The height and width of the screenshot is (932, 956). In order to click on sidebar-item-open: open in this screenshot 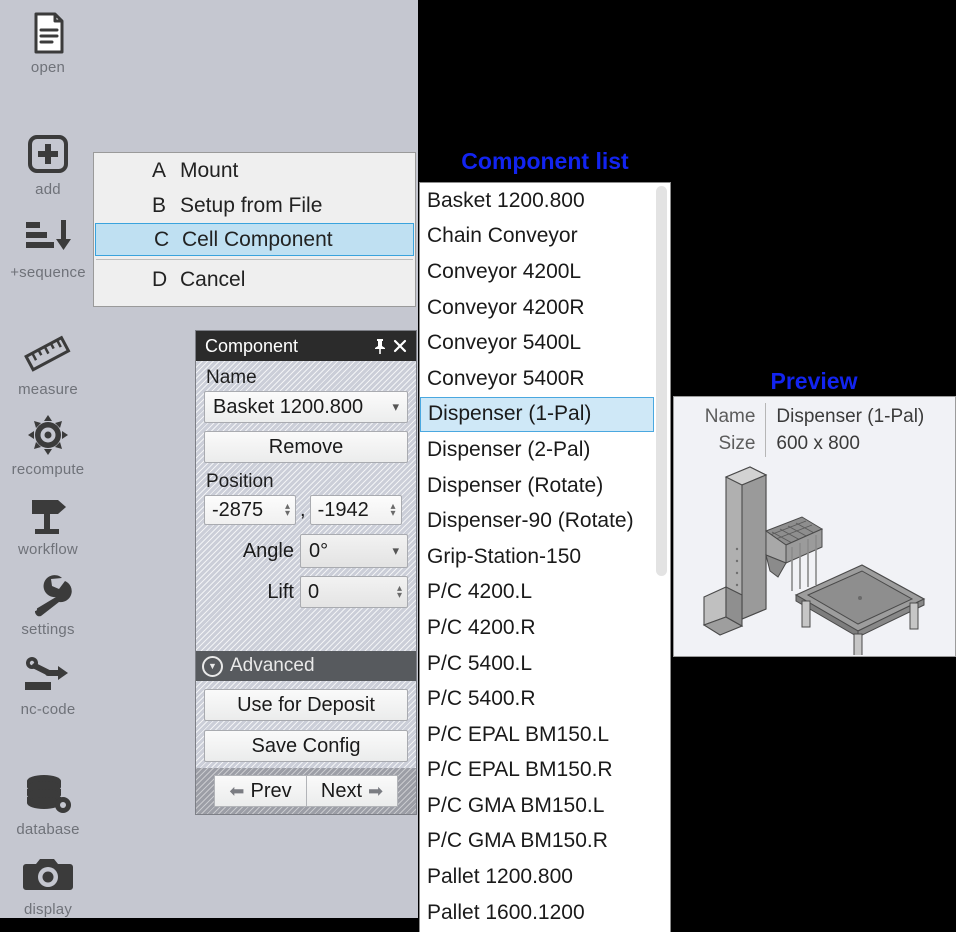, I will do `click(48, 42)`.